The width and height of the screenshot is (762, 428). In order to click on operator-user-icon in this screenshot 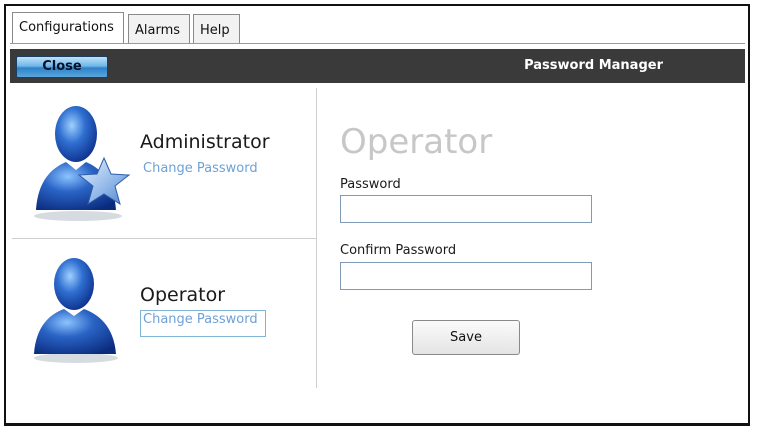, I will do `click(76, 310)`.